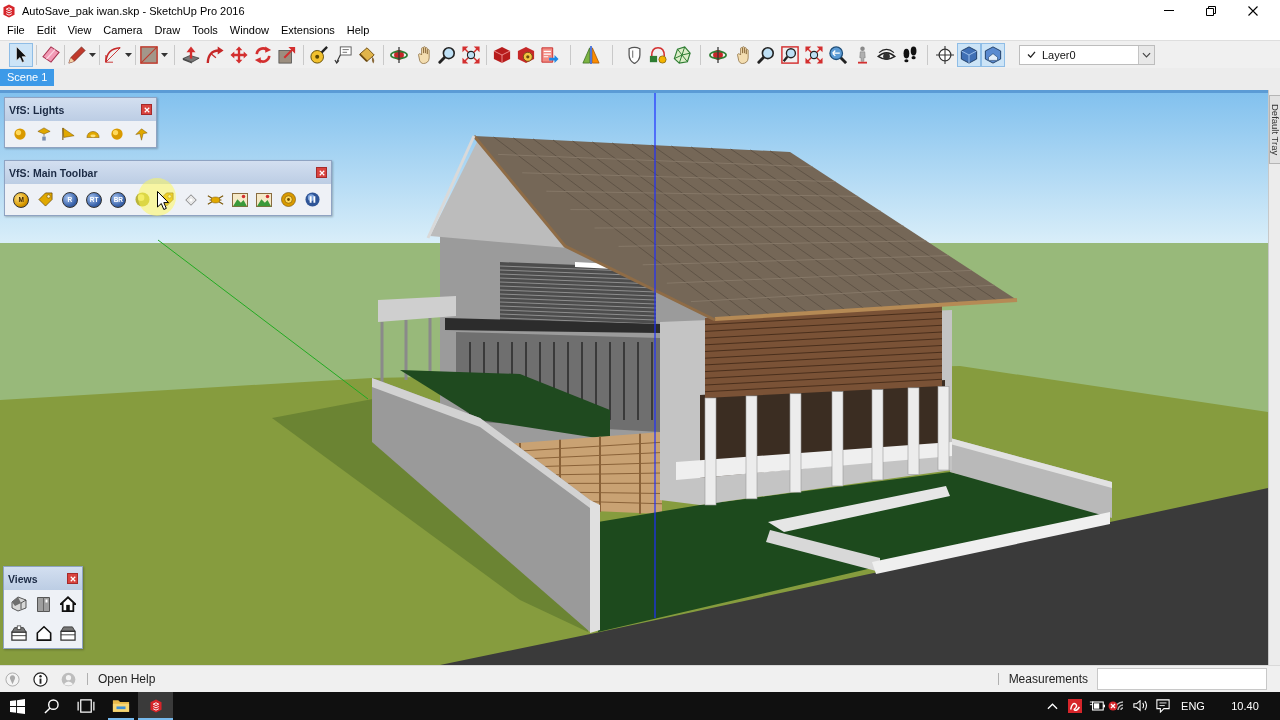 The height and width of the screenshot is (720, 1280). What do you see at coordinates (86, 706) in the screenshot?
I see `stacked-windows-icon` at bounding box center [86, 706].